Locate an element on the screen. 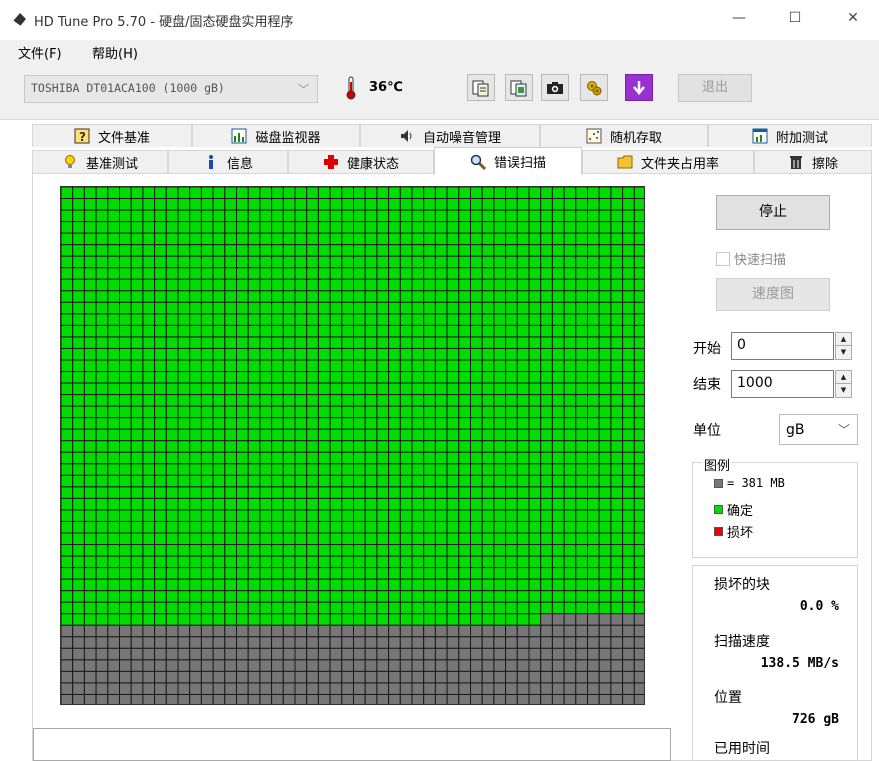 The height and width of the screenshot is (761, 879). drive-select: TOSHIBA DT01ACA100 (1000 gB) ﹀ is located at coordinates (171, 89).